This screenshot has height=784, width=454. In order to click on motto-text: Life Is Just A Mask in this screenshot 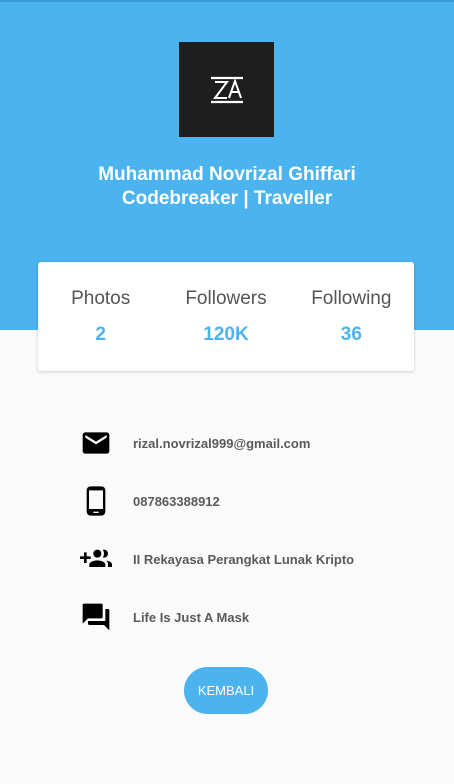, I will do `click(191, 617)`.